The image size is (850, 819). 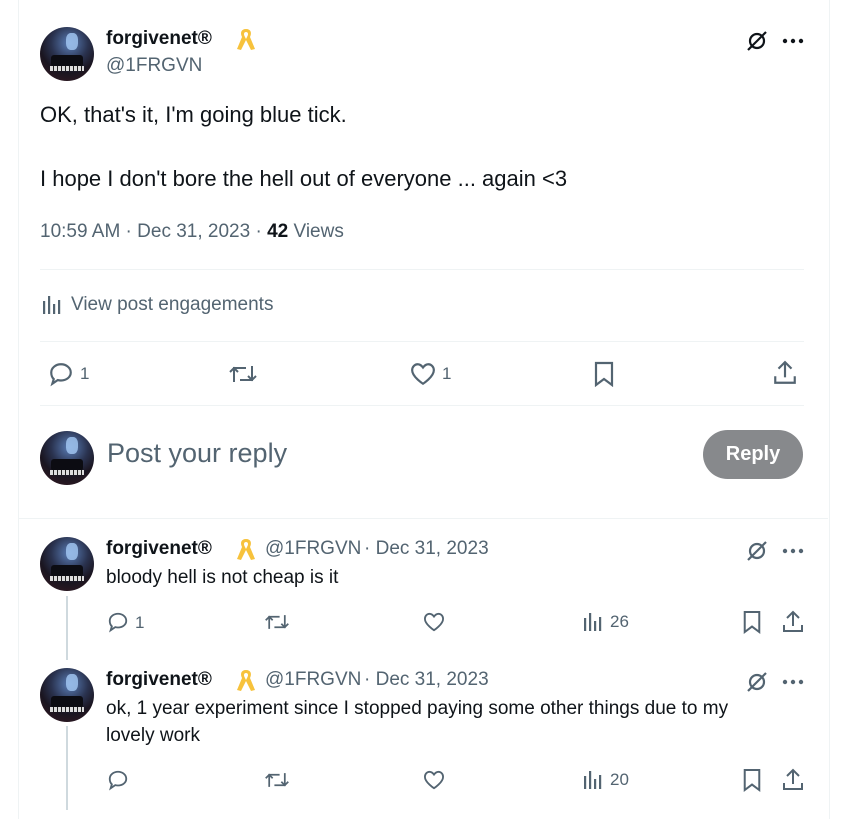 What do you see at coordinates (278, 231) in the screenshot?
I see `views-count: 42` at bounding box center [278, 231].